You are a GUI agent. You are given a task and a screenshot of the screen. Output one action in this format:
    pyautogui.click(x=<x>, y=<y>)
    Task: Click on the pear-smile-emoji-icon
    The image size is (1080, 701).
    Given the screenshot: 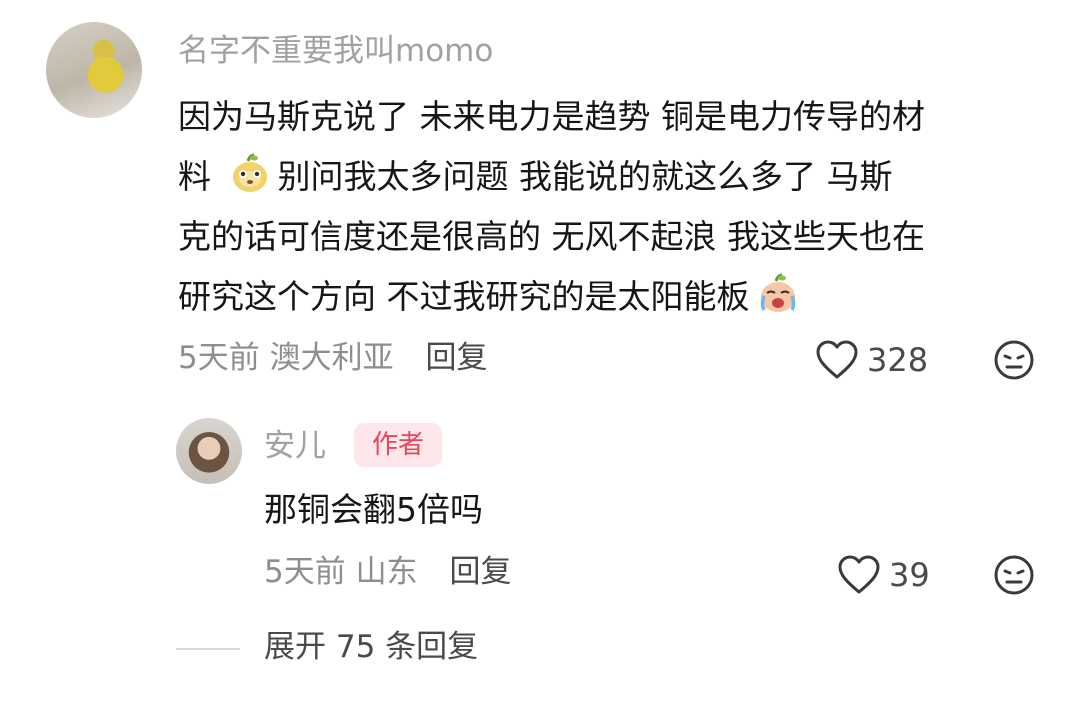 What is the action you would take?
    pyautogui.click(x=250, y=173)
    